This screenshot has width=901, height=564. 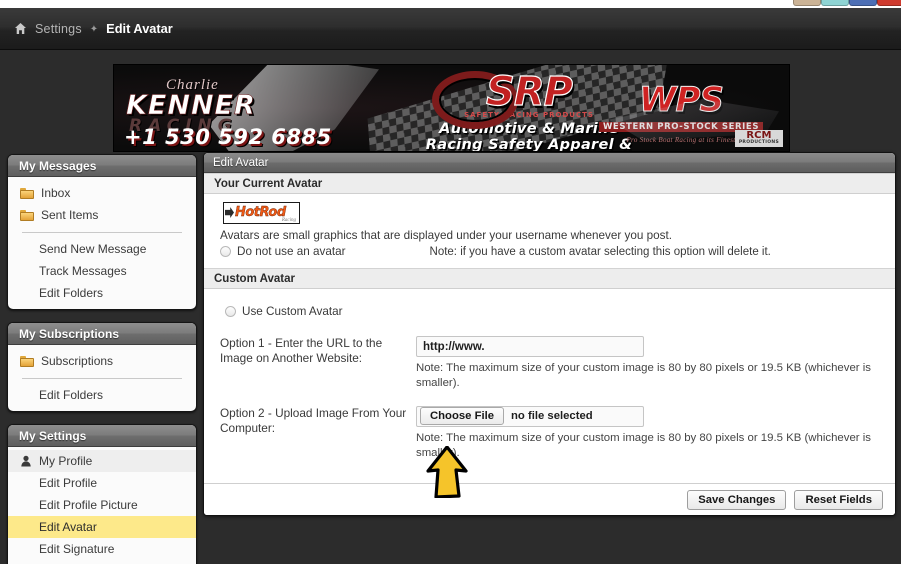 What do you see at coordinates (549, 163) in the screenshot?
I see `panel-title: Edit Avatar` at bounding box center [549, 163].